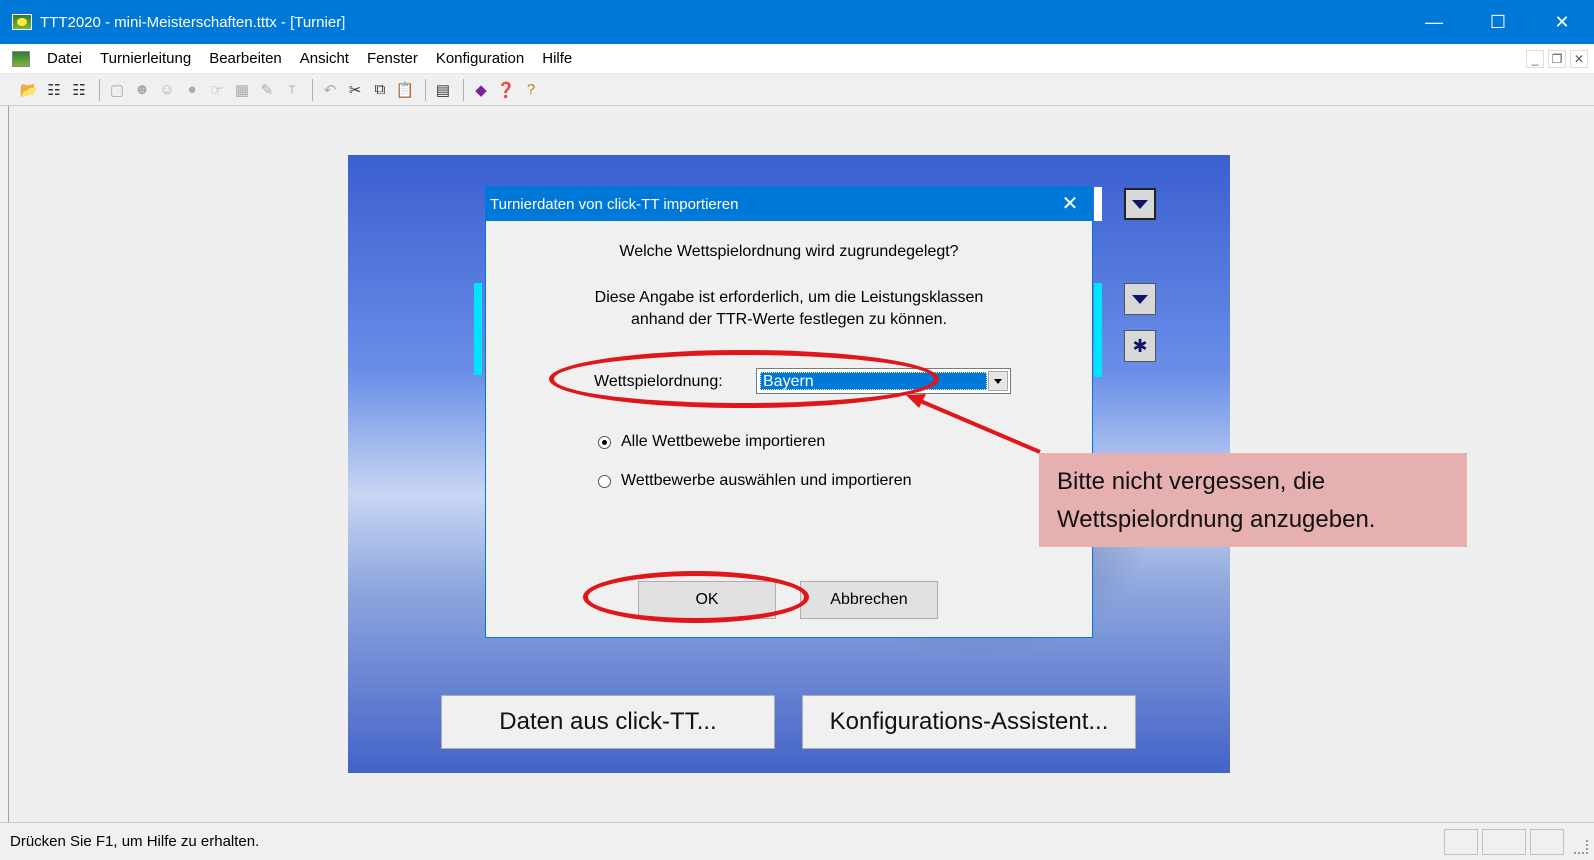 The image size is (1594, 860). What do you see at coordinates (79, 90) in the screenshot?
I see `tree-alt-icon: ☷` at bounding box center [79, 90].